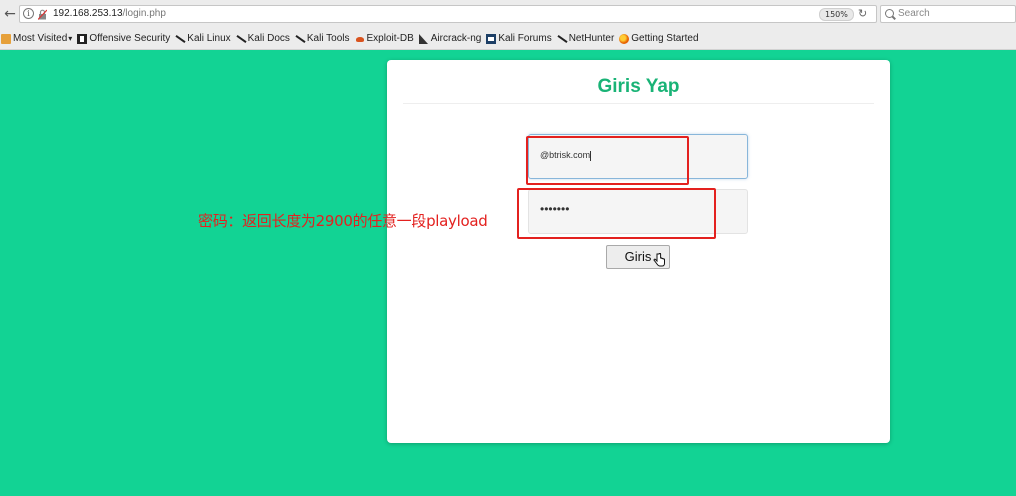 Image resolution: width=1016 pixels, height=496 pixels. What do you see at coordinates (659, 260) in the screenshot?
I see `hand-cursor-icon` at bounding box center [659, 260].